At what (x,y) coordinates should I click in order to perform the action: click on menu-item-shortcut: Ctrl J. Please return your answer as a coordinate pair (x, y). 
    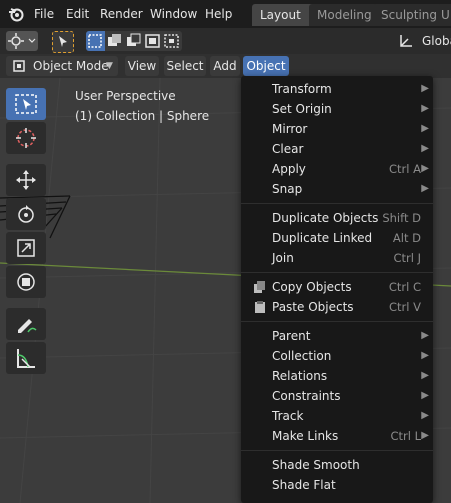
    Looking at the image, I should click on (407, 258).